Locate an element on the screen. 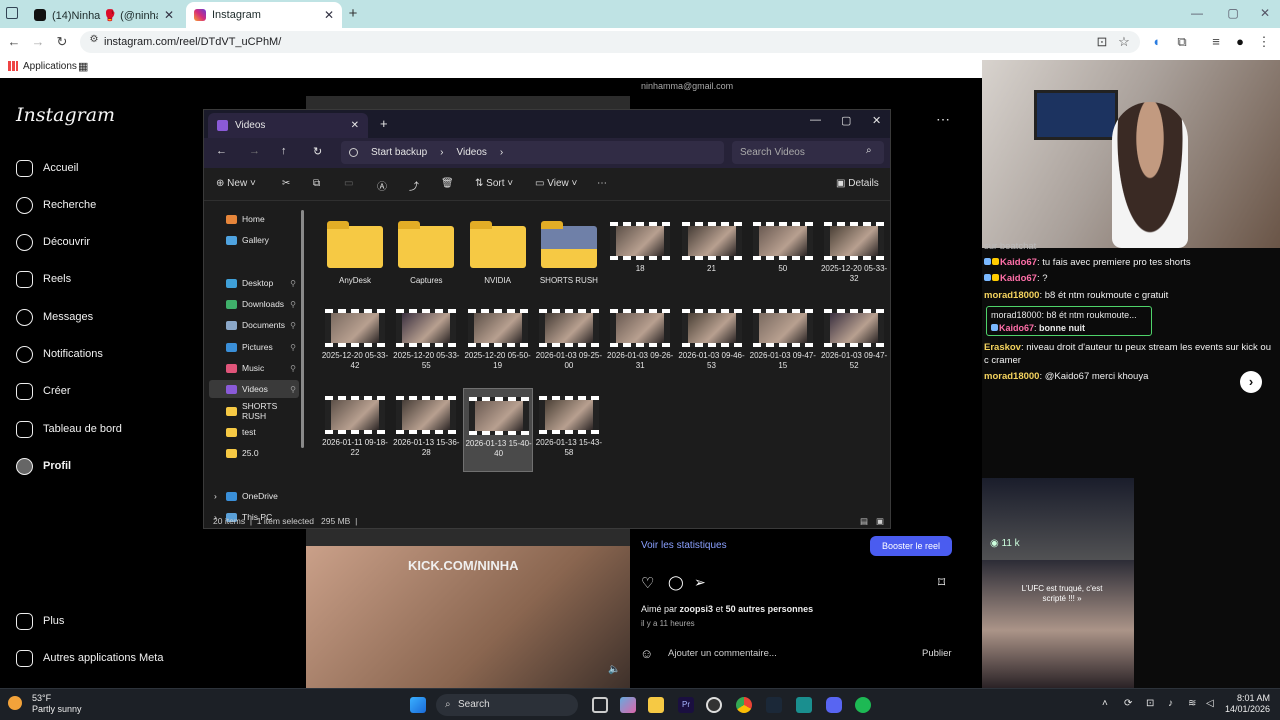 Image resolution: width=1280 pixels, height=720 pixels. instagram-logo: Instagram is located at coordinates (65, 115).